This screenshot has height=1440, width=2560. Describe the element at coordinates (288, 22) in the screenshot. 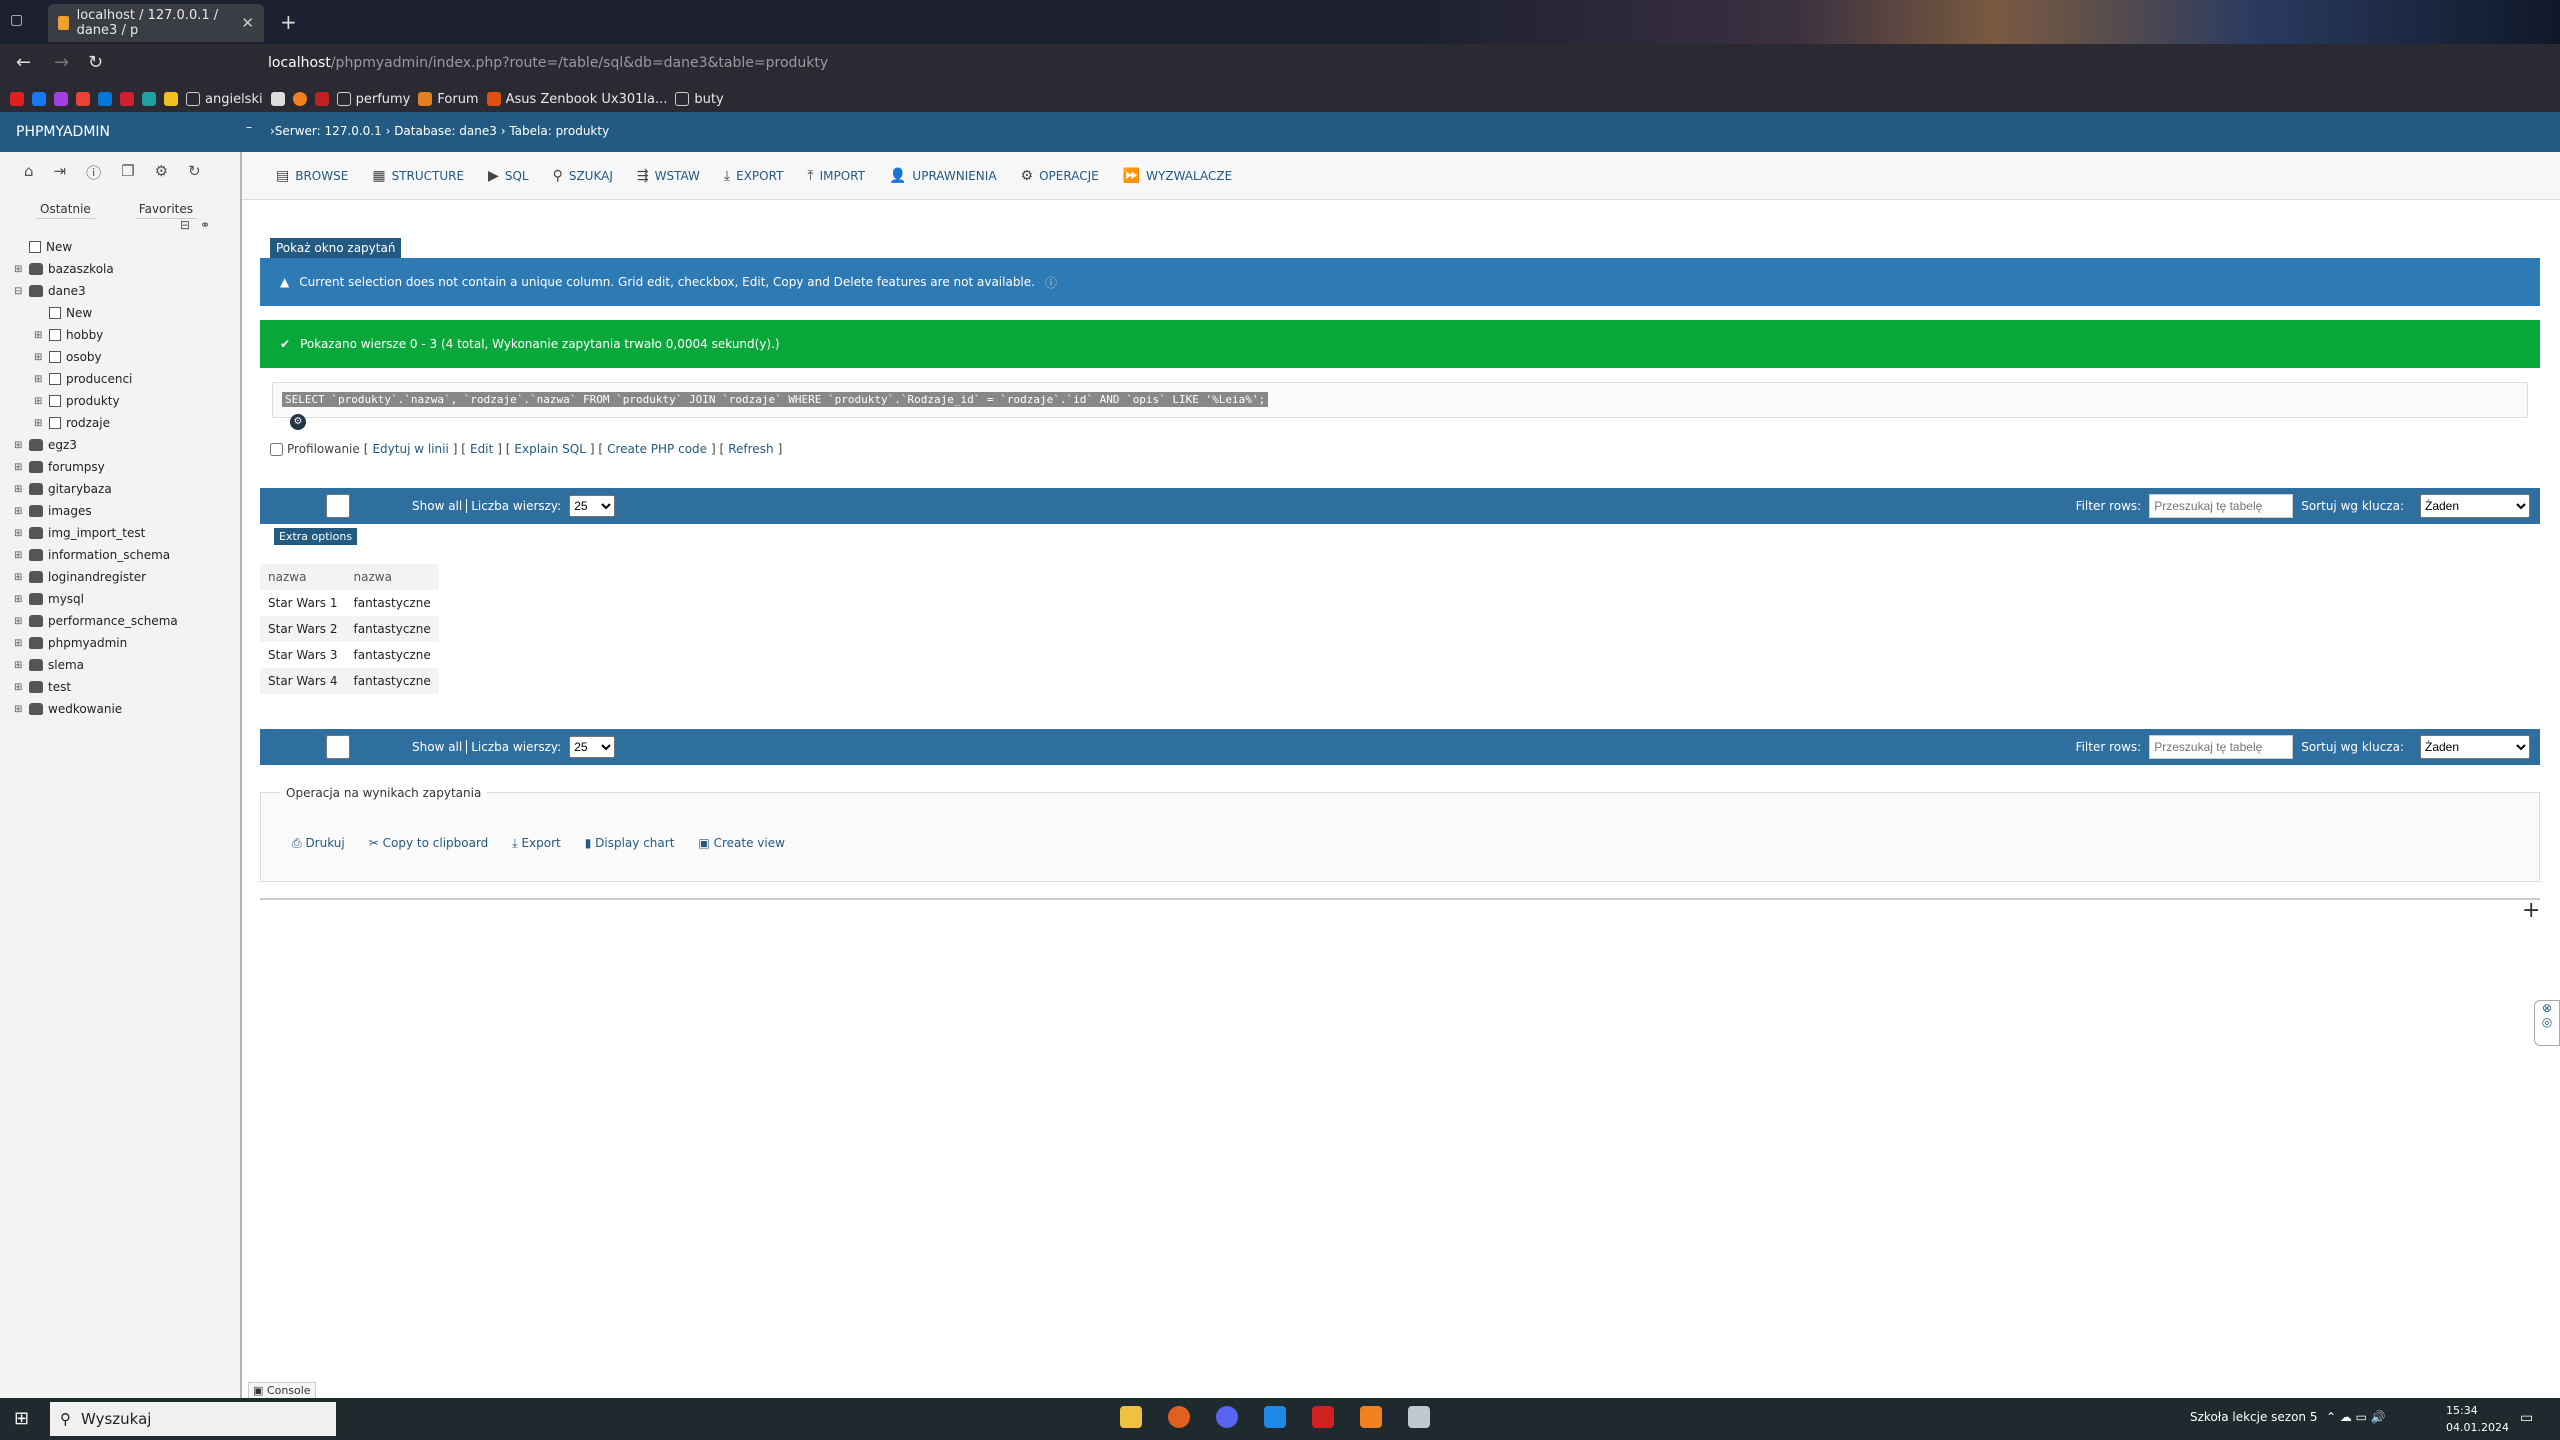

I see `new-tab-icon: +` at that location.